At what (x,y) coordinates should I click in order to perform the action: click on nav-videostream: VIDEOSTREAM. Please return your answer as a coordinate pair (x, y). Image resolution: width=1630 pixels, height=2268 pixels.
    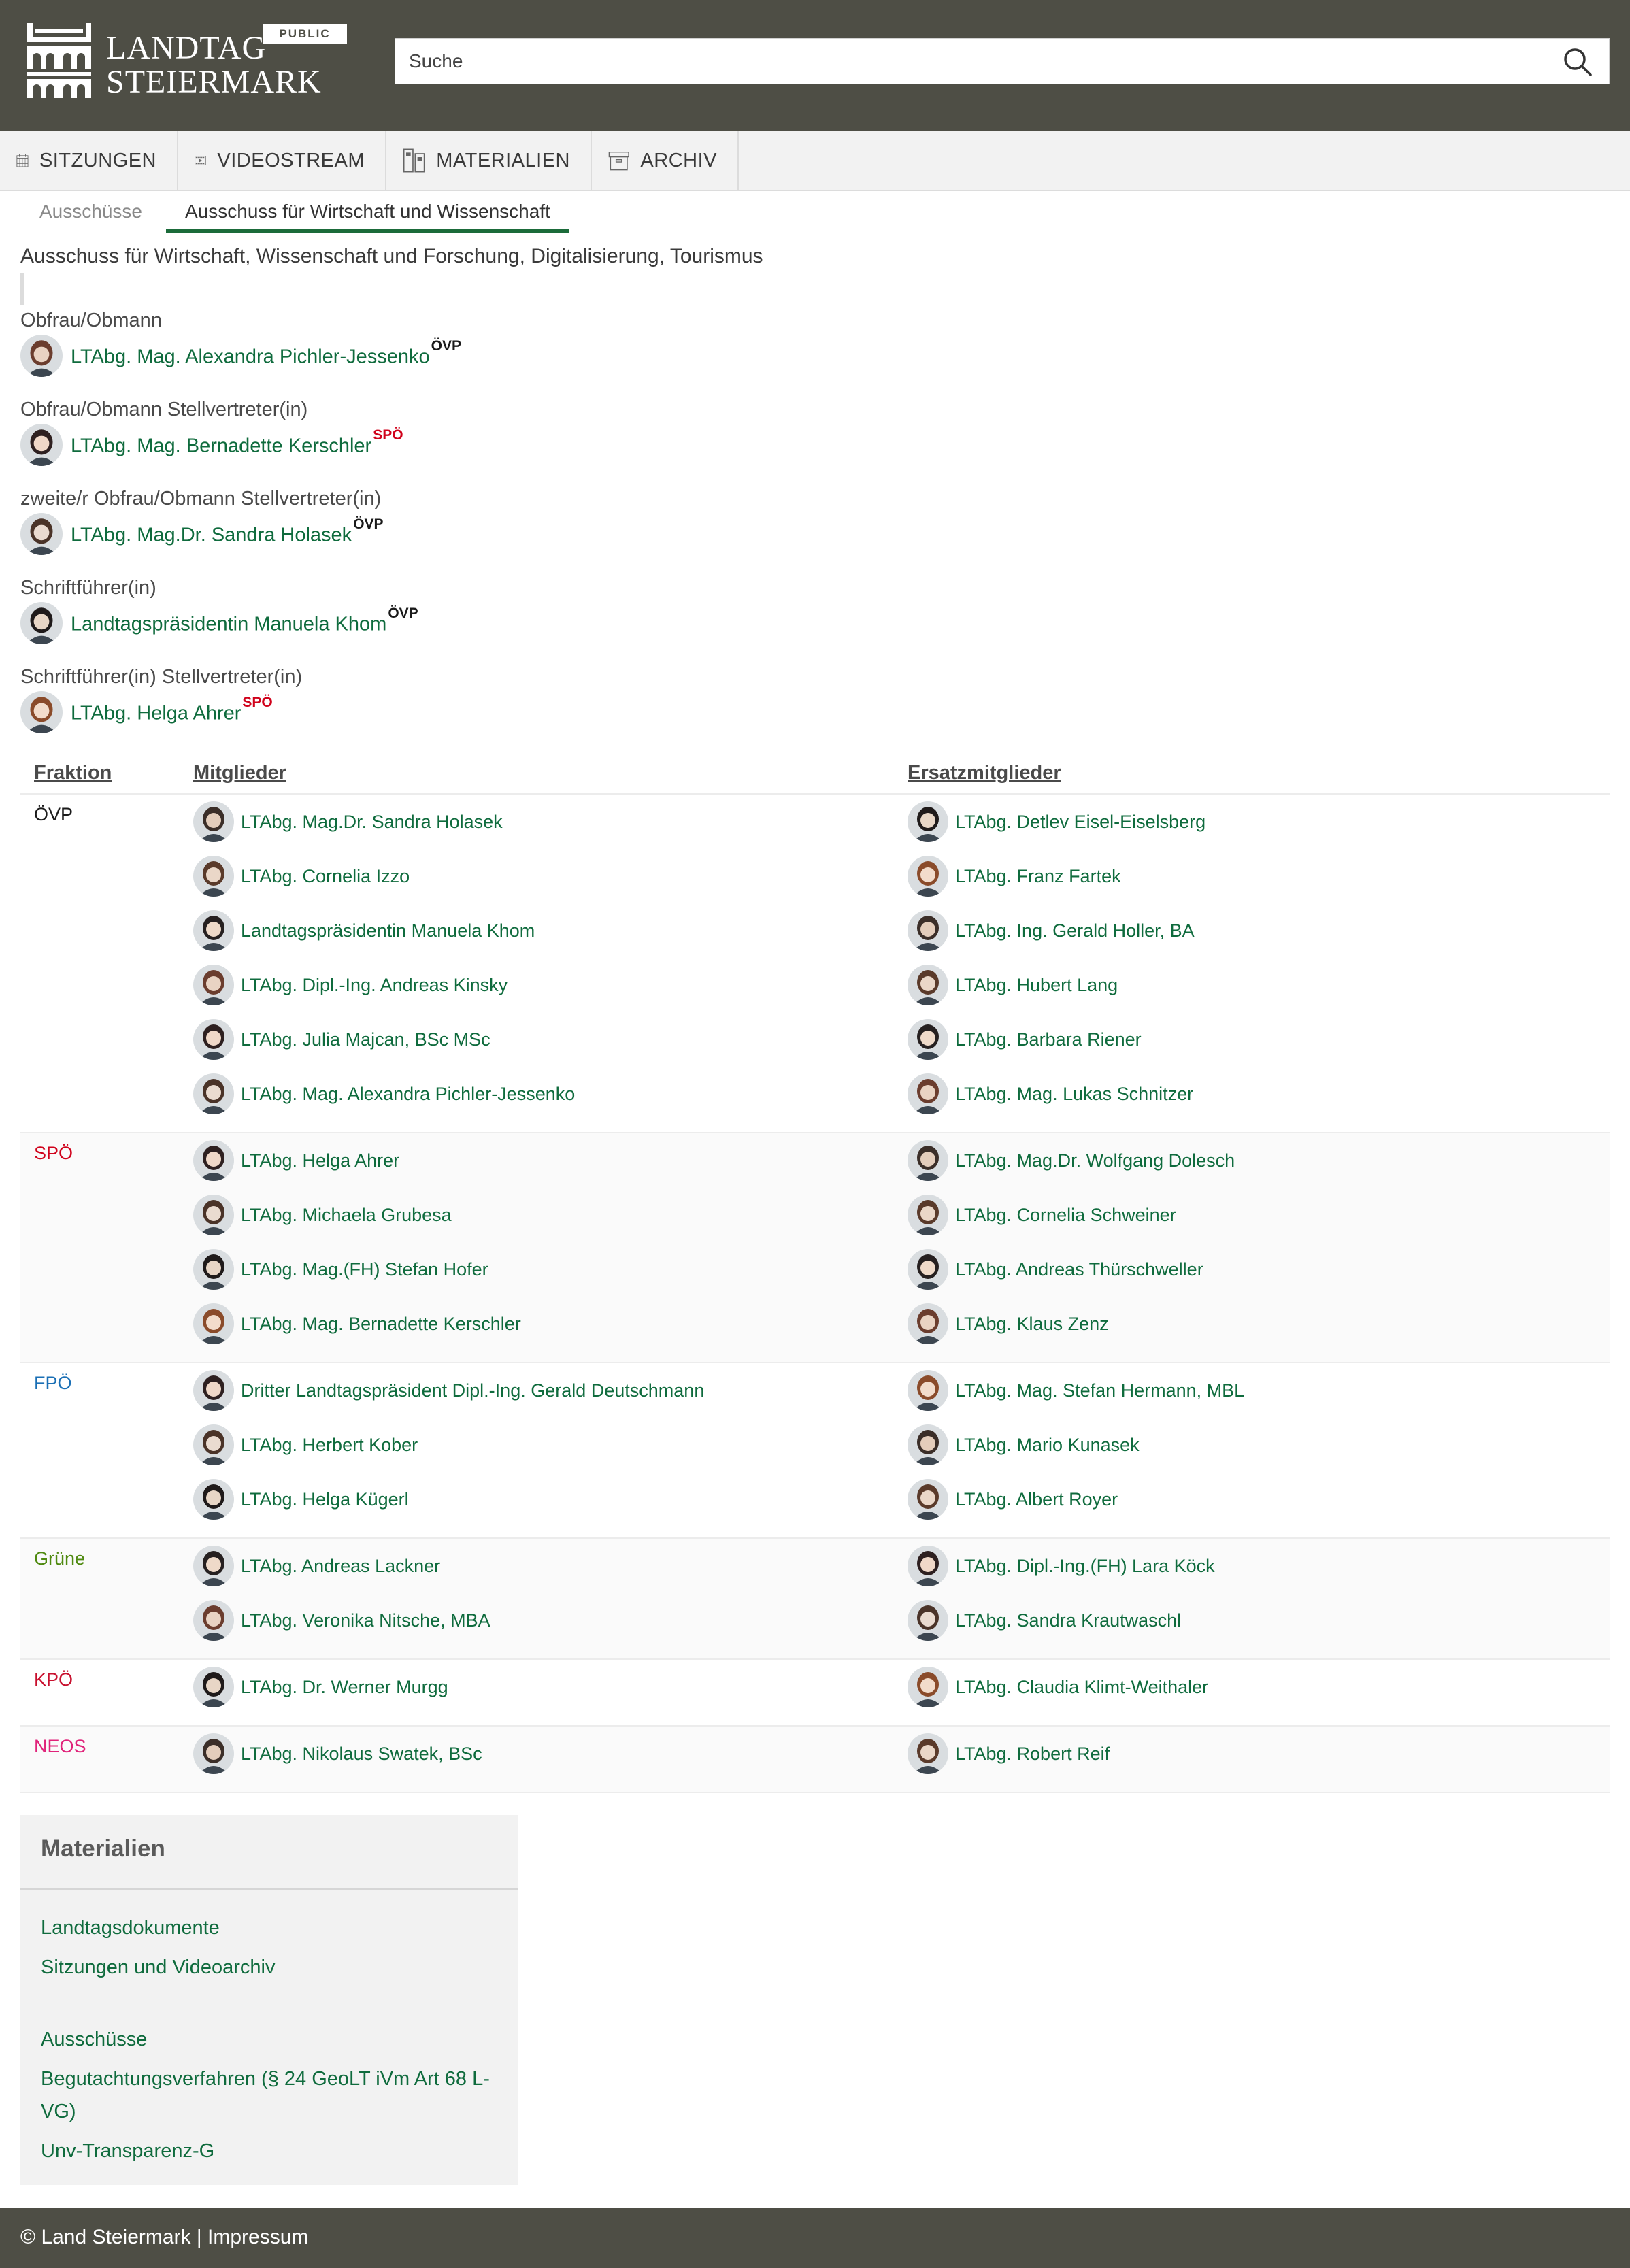
    Looking at the image, I should click on (282, 160).